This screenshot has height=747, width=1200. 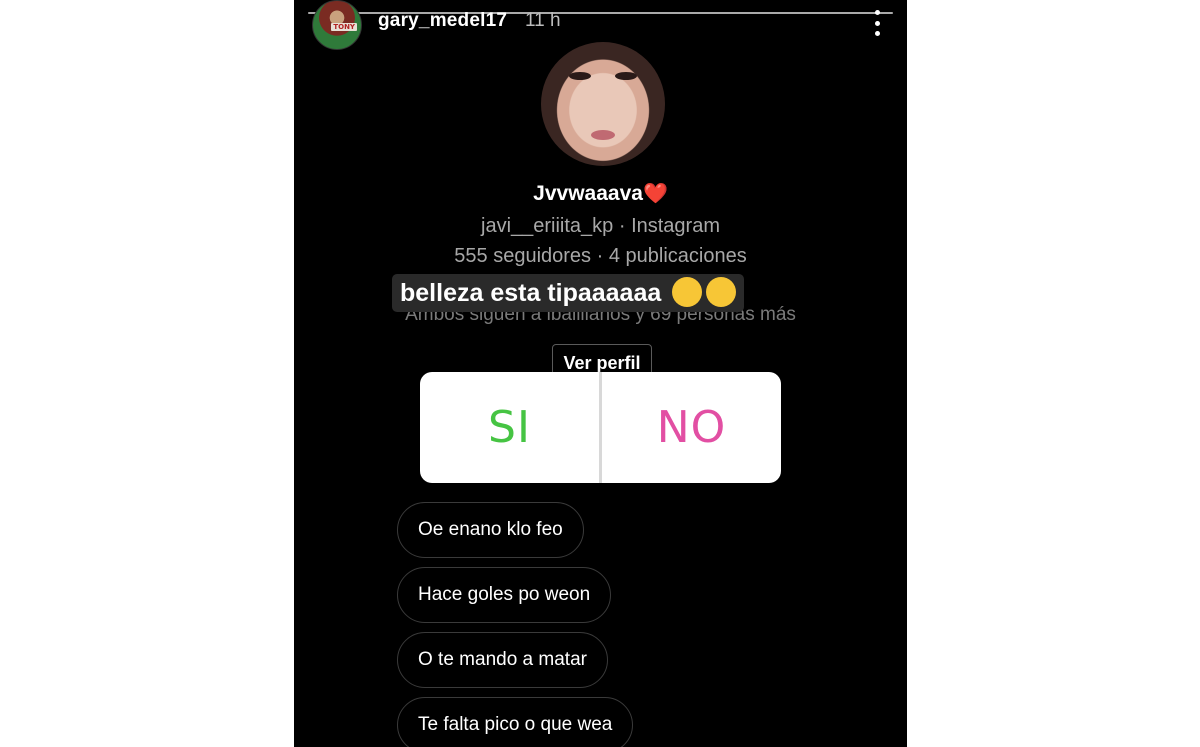 I want to click on reply-bubble: Oe enano klo feo, so click(x=490, y=530).